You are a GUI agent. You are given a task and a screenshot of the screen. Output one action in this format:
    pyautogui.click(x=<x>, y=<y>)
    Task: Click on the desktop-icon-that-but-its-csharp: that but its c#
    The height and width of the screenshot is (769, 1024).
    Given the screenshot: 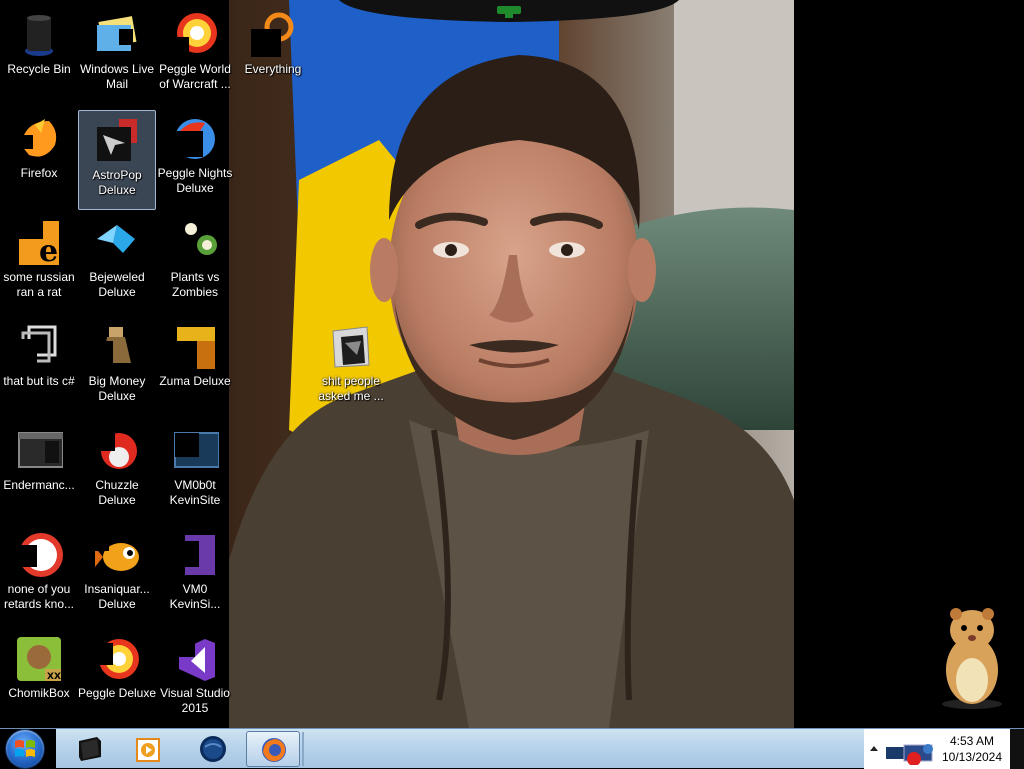 What is the action you would take?
    pyautogui.click(x=39, y=366)
    